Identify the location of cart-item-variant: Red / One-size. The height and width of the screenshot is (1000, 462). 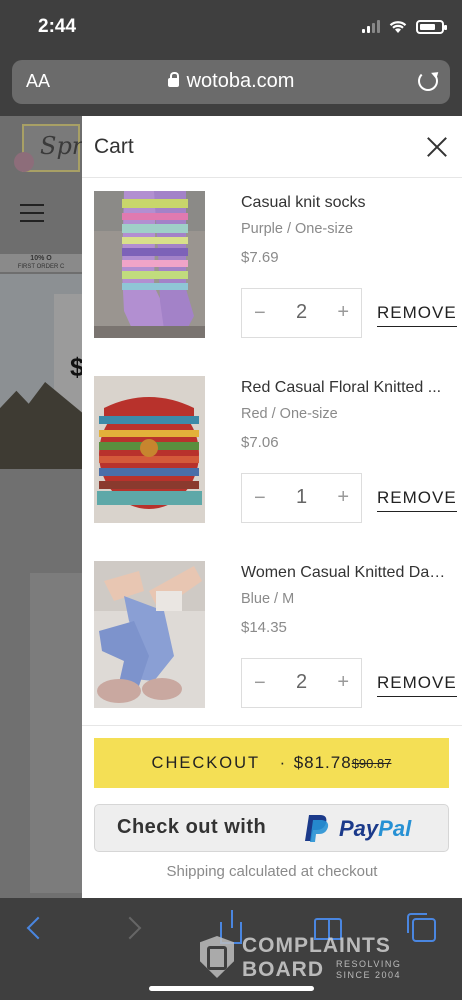
(289, 414).